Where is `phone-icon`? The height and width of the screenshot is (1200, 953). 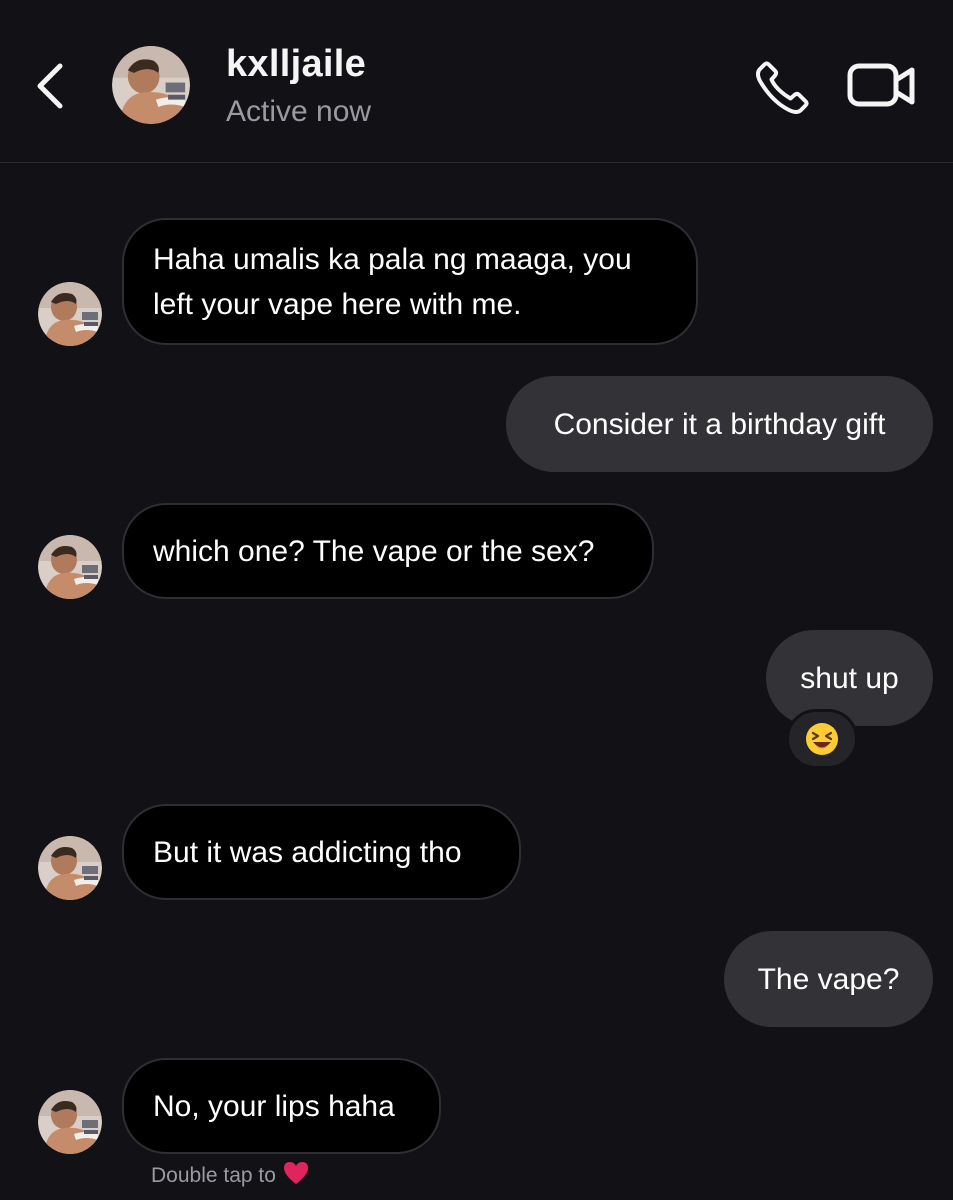
phone-icon is located at coordinates (782, 88).